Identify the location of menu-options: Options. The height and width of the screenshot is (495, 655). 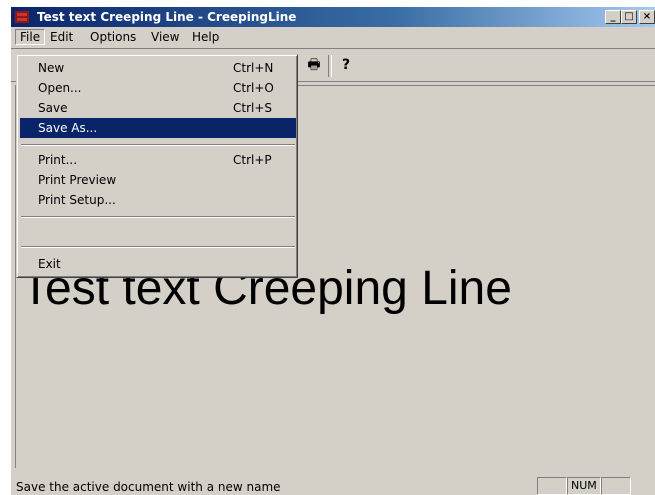
(113, 37).